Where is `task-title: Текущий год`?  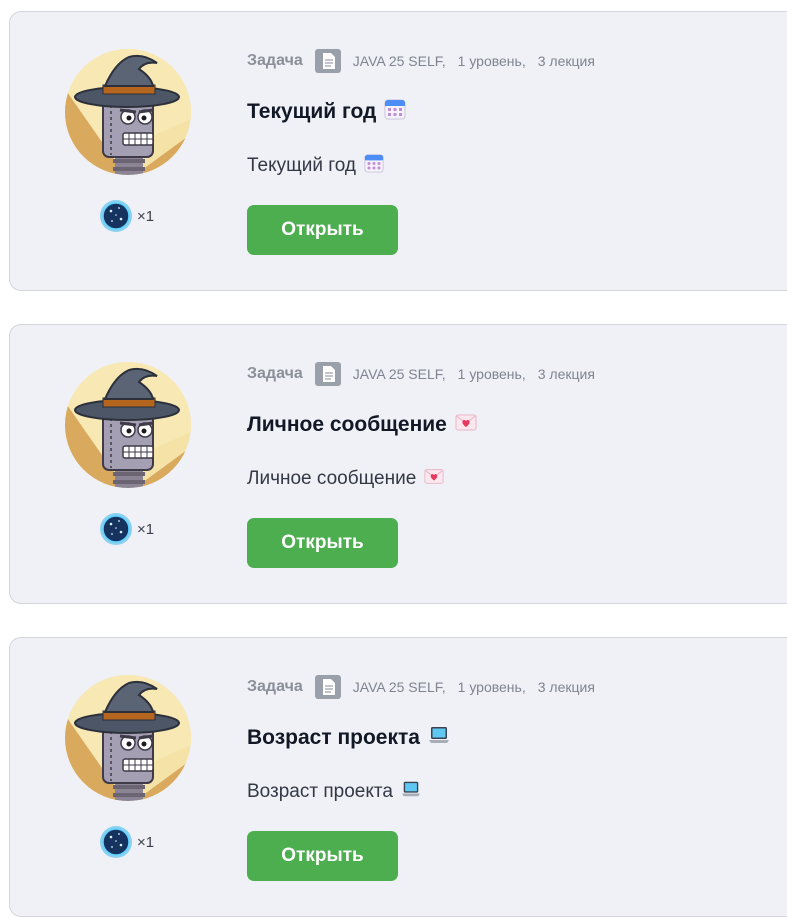
task-title: Текущий год is located at coordinates (326, 112).